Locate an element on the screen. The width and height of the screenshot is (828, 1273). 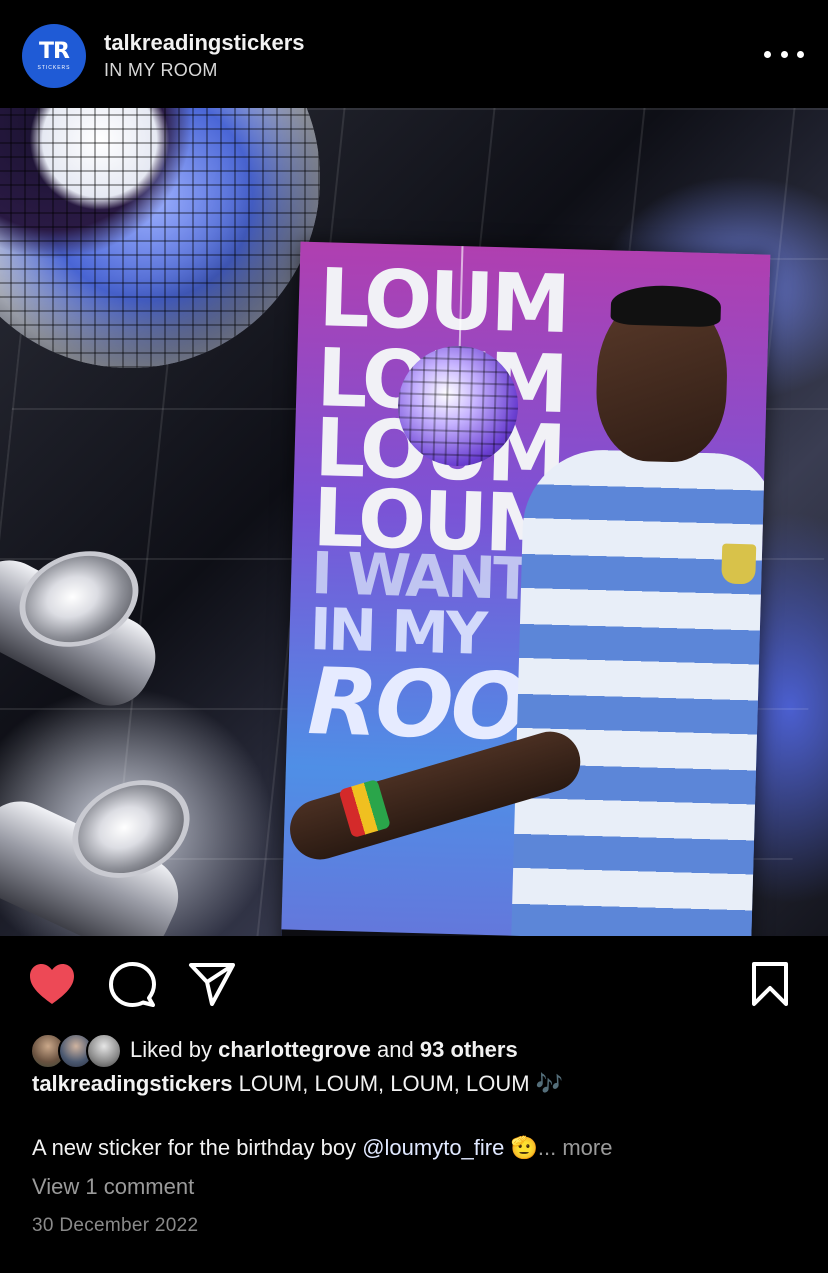
first-liker-link: charlottegrove is located at coordinates (294, 1049).